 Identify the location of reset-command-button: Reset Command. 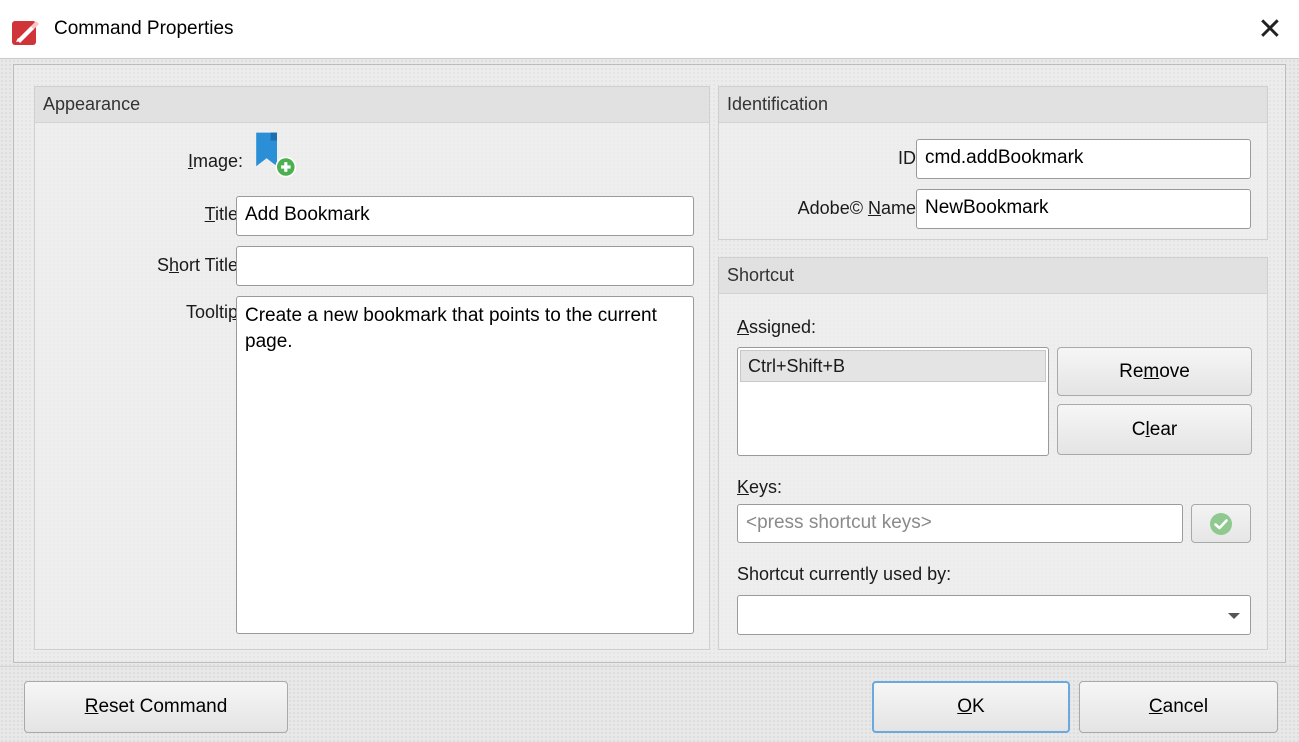
(156, 707).